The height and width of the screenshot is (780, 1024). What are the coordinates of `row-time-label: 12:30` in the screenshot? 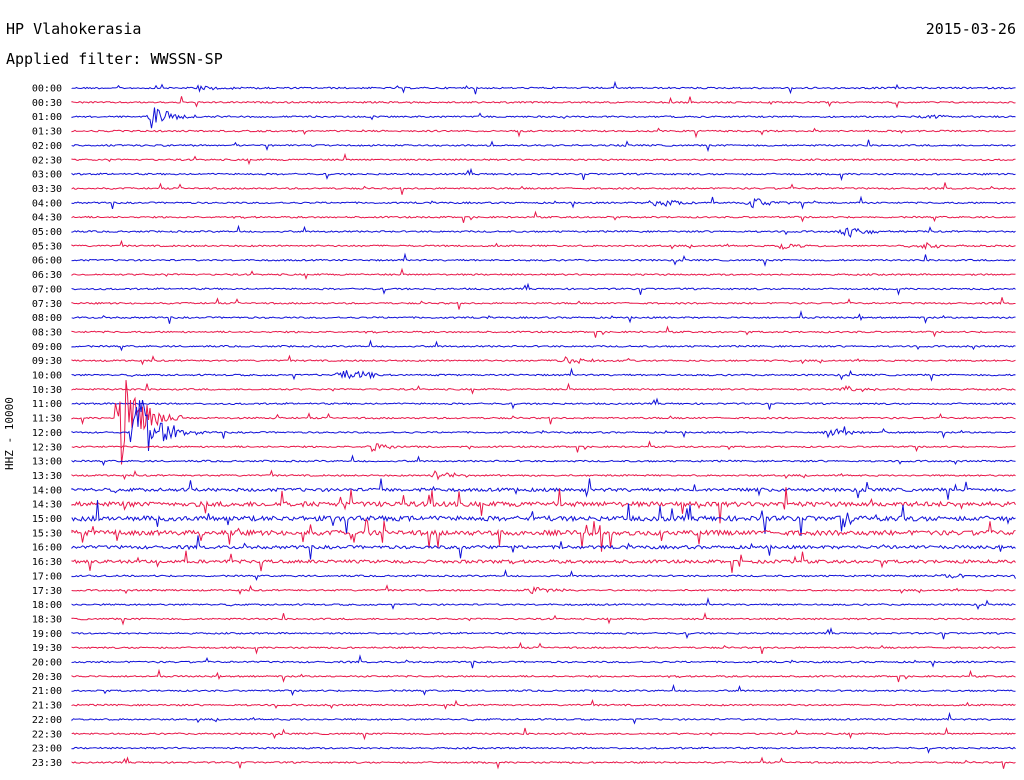 It's located at (47, 447).